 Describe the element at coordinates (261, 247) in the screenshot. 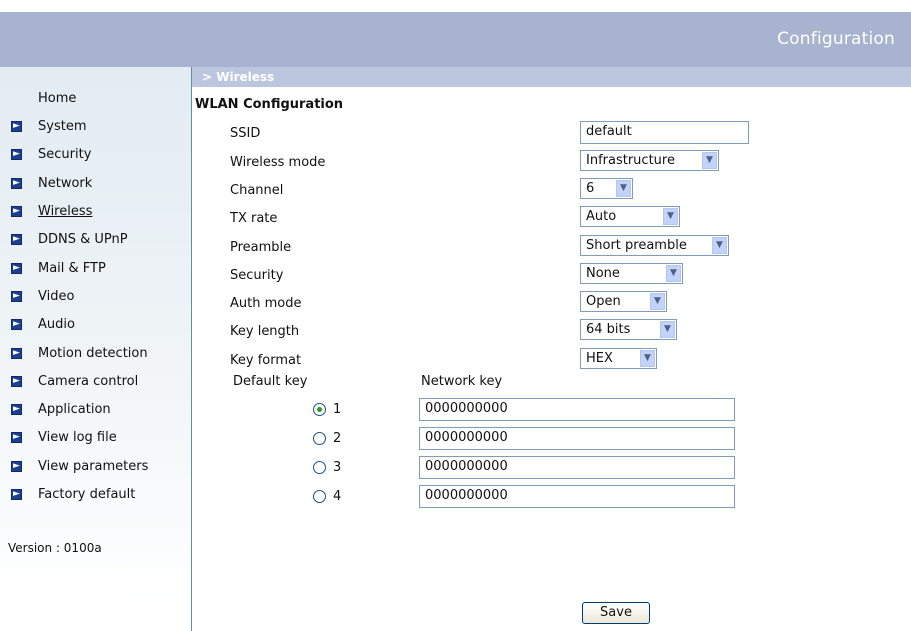

I see `preamble-label: Preamble` at that location.